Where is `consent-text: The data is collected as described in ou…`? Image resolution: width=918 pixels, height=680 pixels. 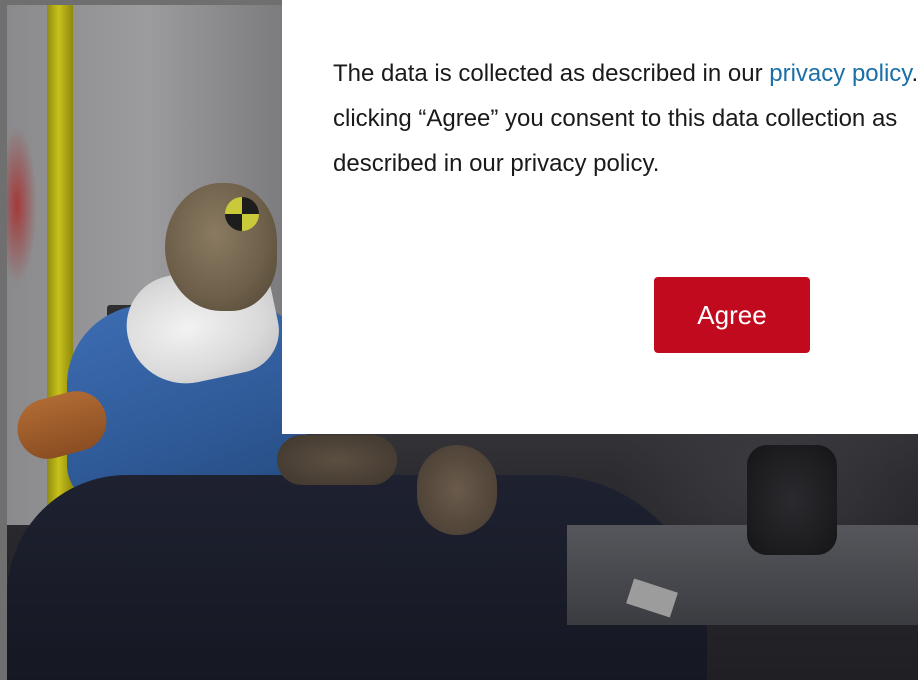 consent-text: The data is collected as described in ou… is located at coordinates (625, 118).